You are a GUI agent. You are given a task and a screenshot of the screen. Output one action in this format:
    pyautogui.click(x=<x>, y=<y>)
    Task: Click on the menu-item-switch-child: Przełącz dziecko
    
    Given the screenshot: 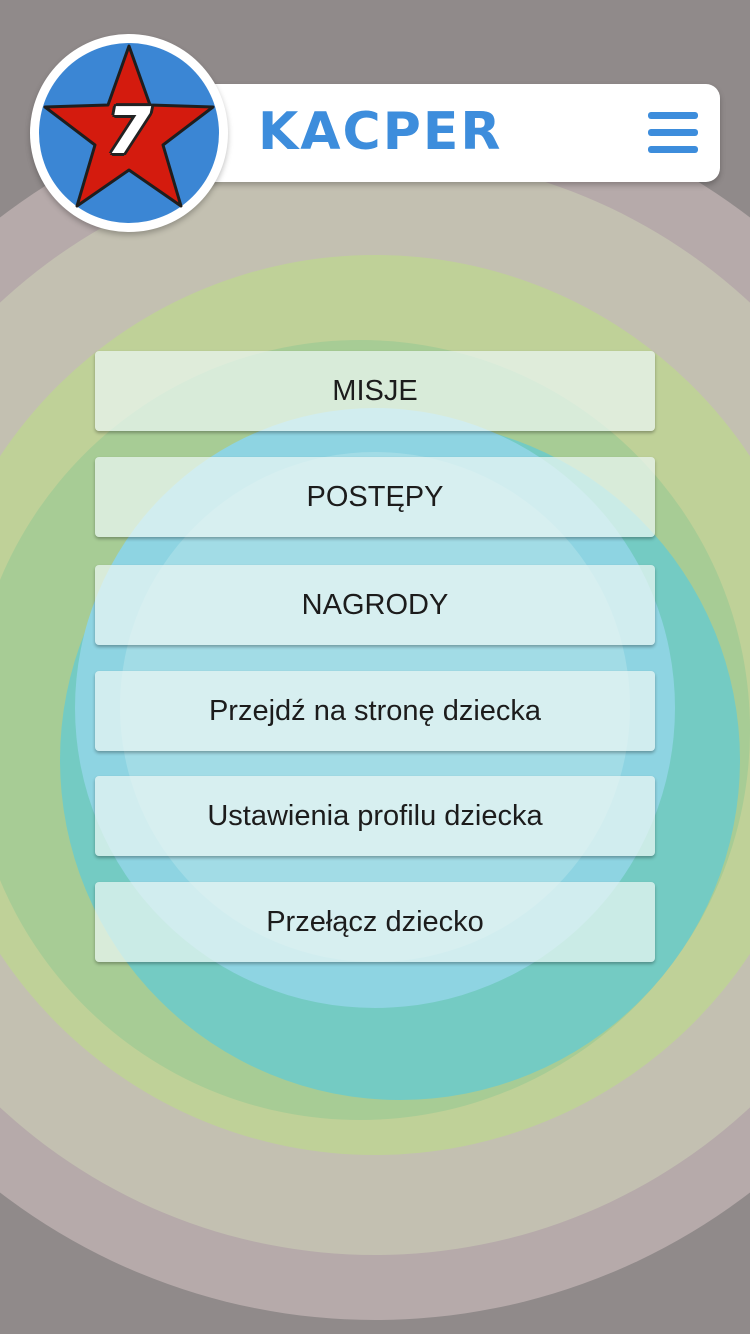 What is the action you would take?
    pyautogui.click(x=375, y=922)
    